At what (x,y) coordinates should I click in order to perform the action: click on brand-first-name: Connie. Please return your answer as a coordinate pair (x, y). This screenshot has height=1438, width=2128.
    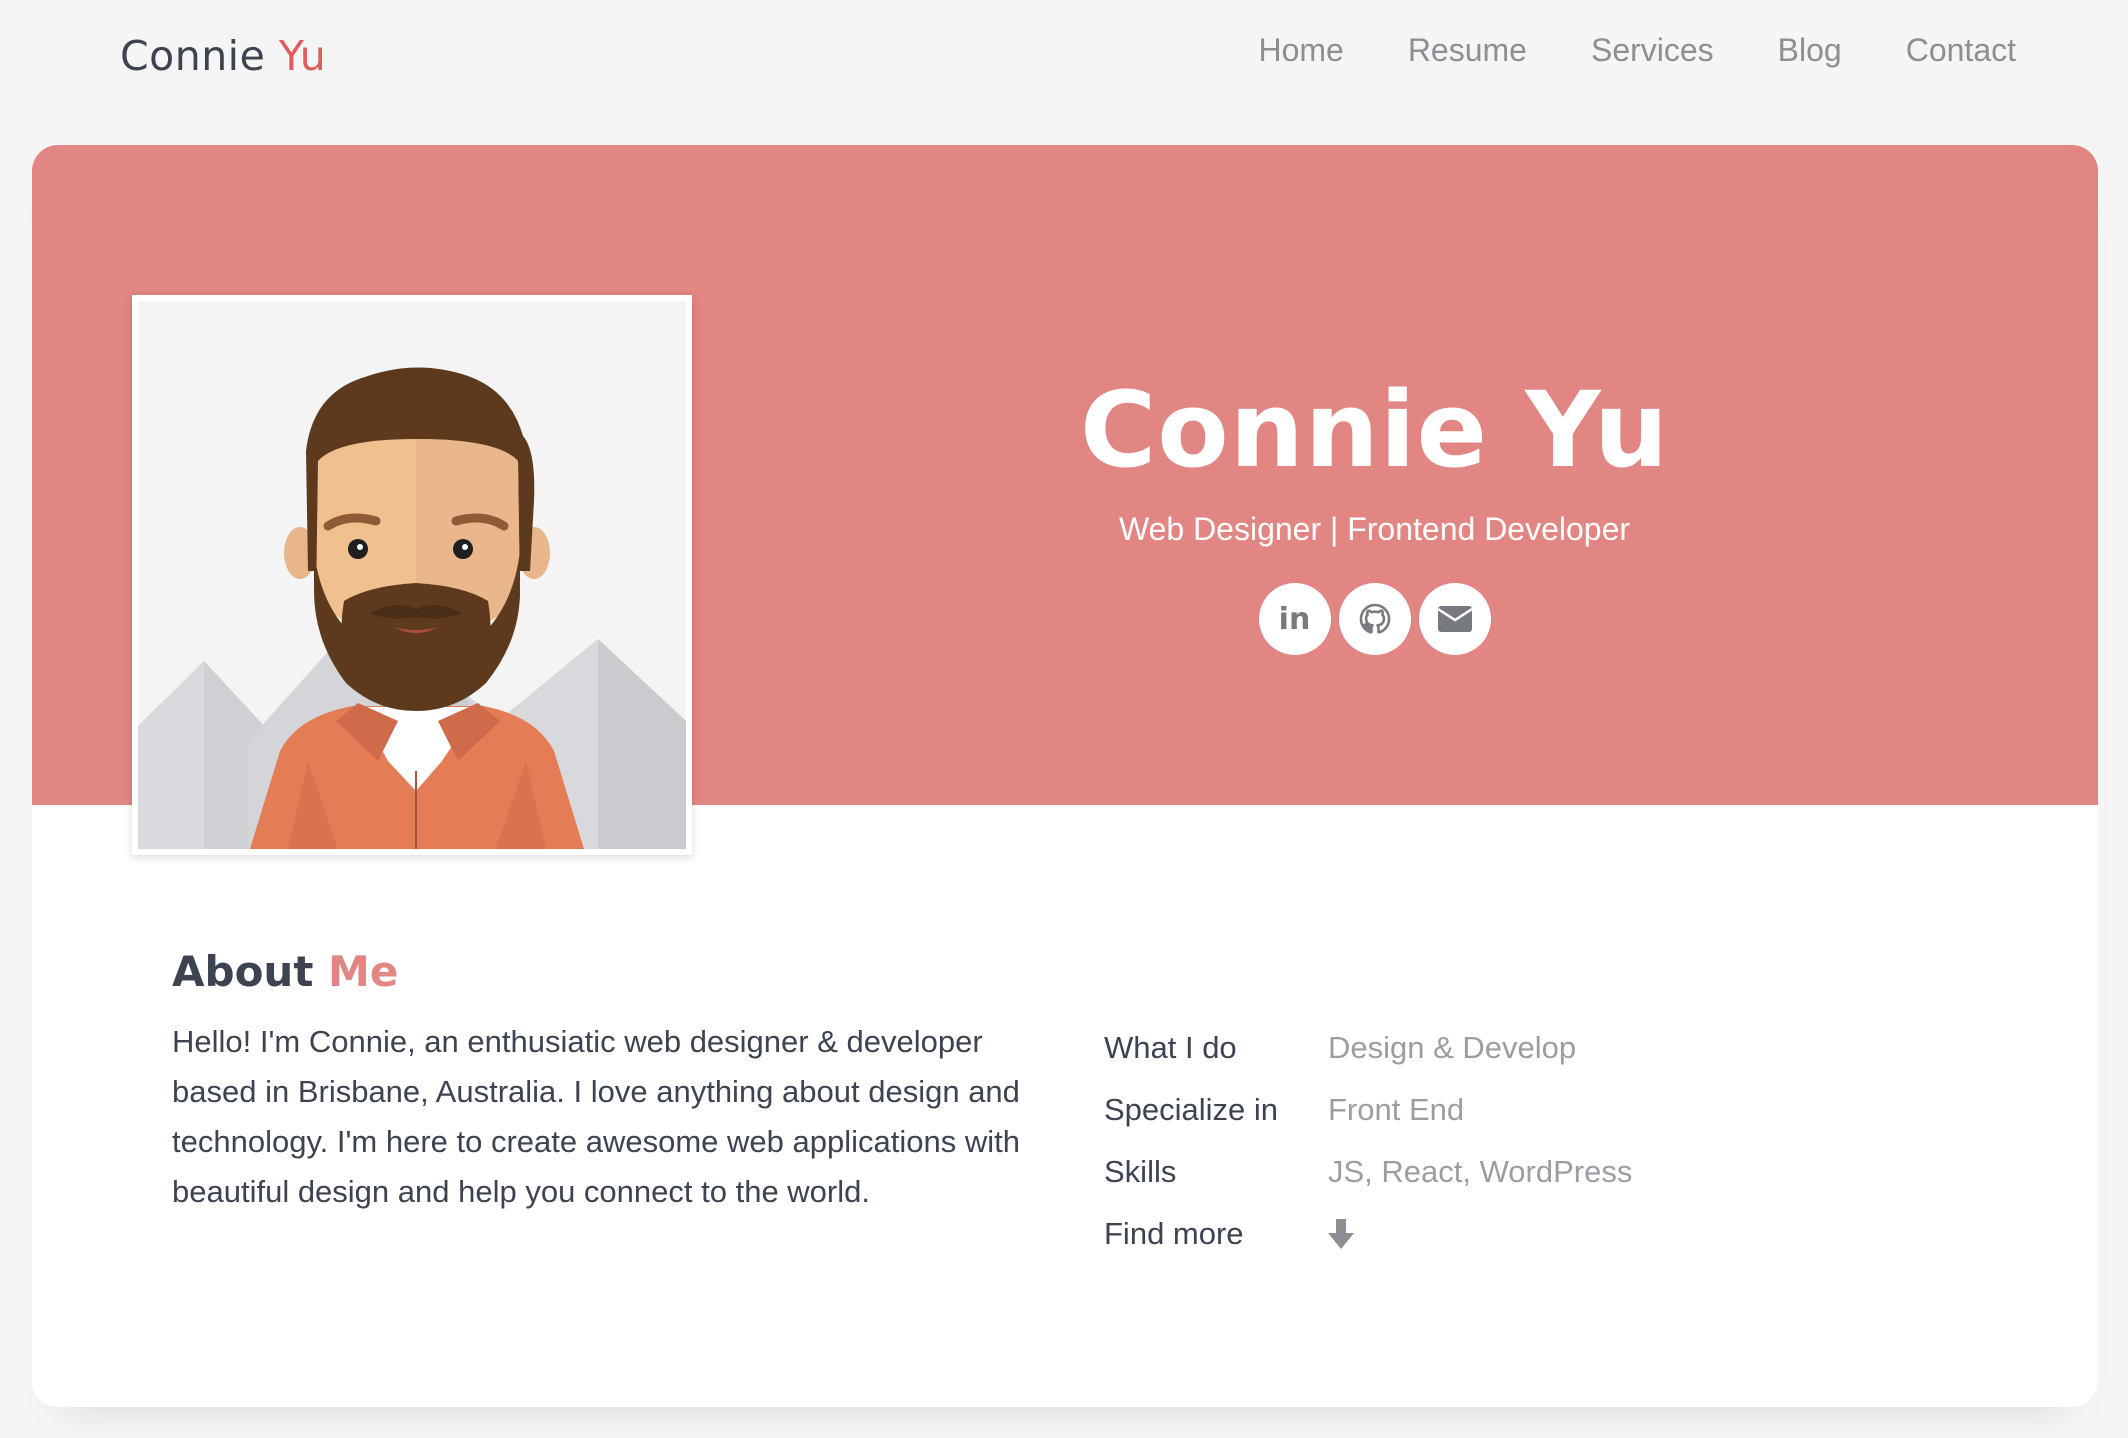
    Looking at the image, I should click on (193, 56).